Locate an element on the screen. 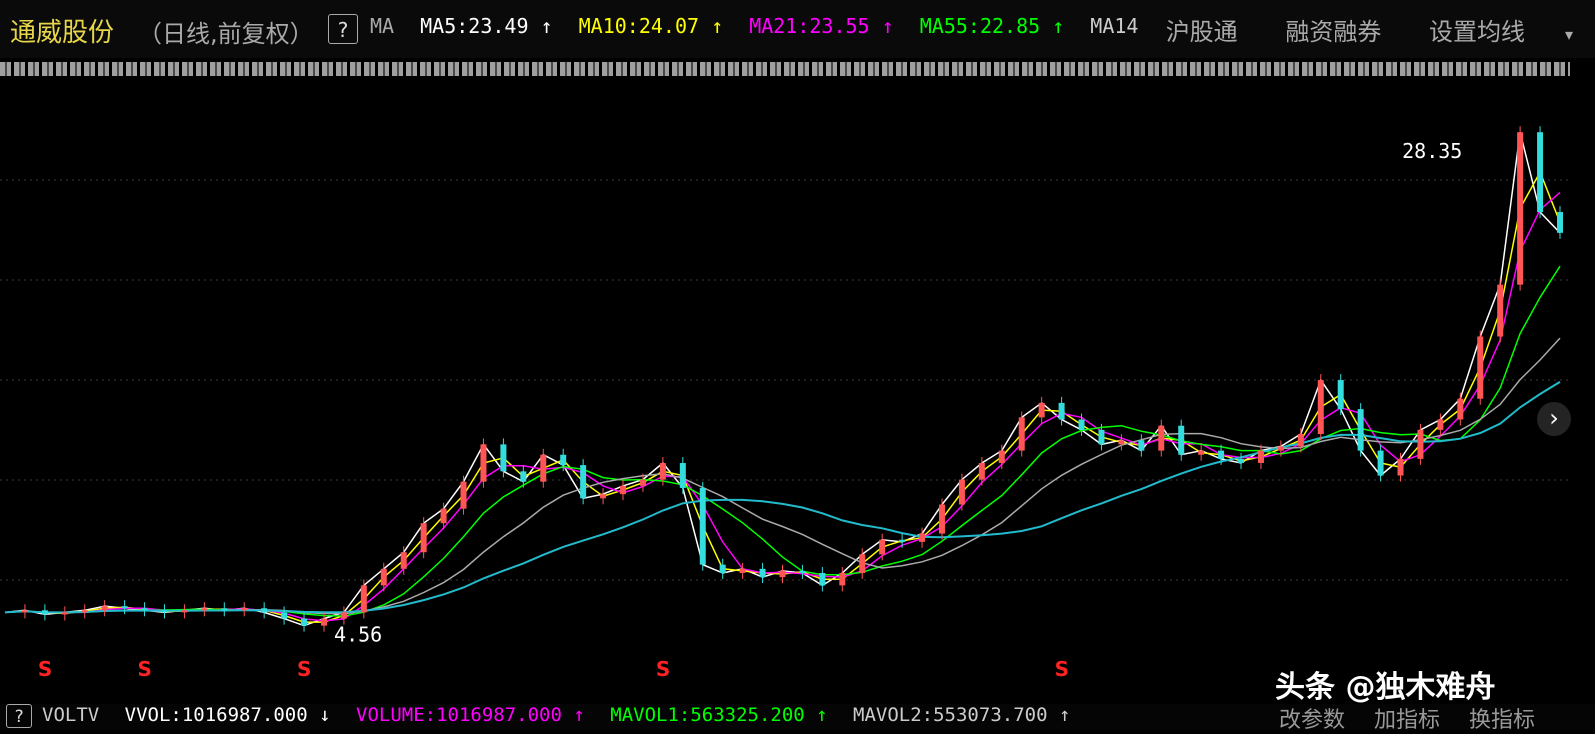 This screenshot has width=1595, height=734. link-margin: 融资融券 is located at coordinates (1333, 32).